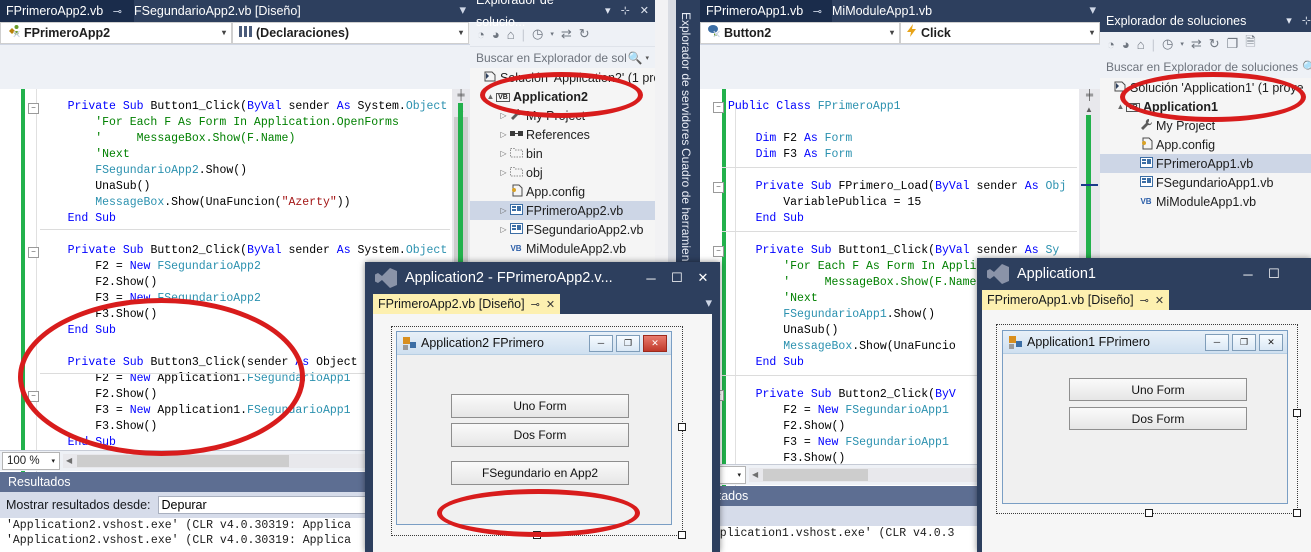  I want to click on member-dropdown-left: (Declaraciones) ▾, so click(350, 33).